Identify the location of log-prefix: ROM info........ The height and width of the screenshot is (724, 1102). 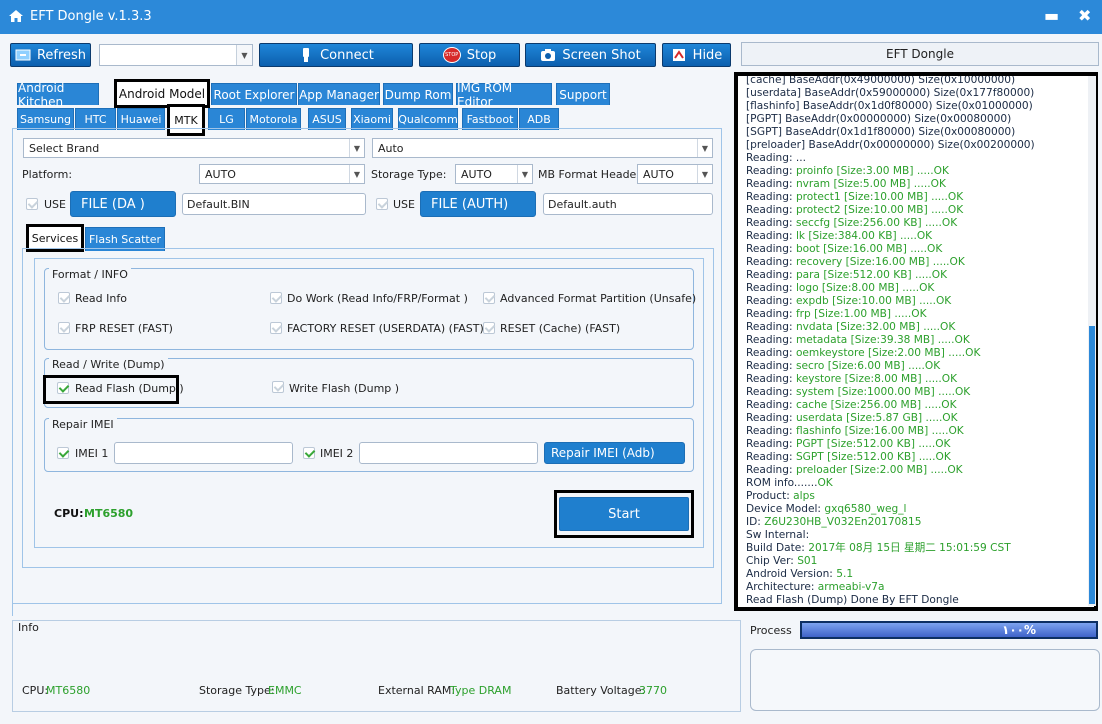
(782, 483).